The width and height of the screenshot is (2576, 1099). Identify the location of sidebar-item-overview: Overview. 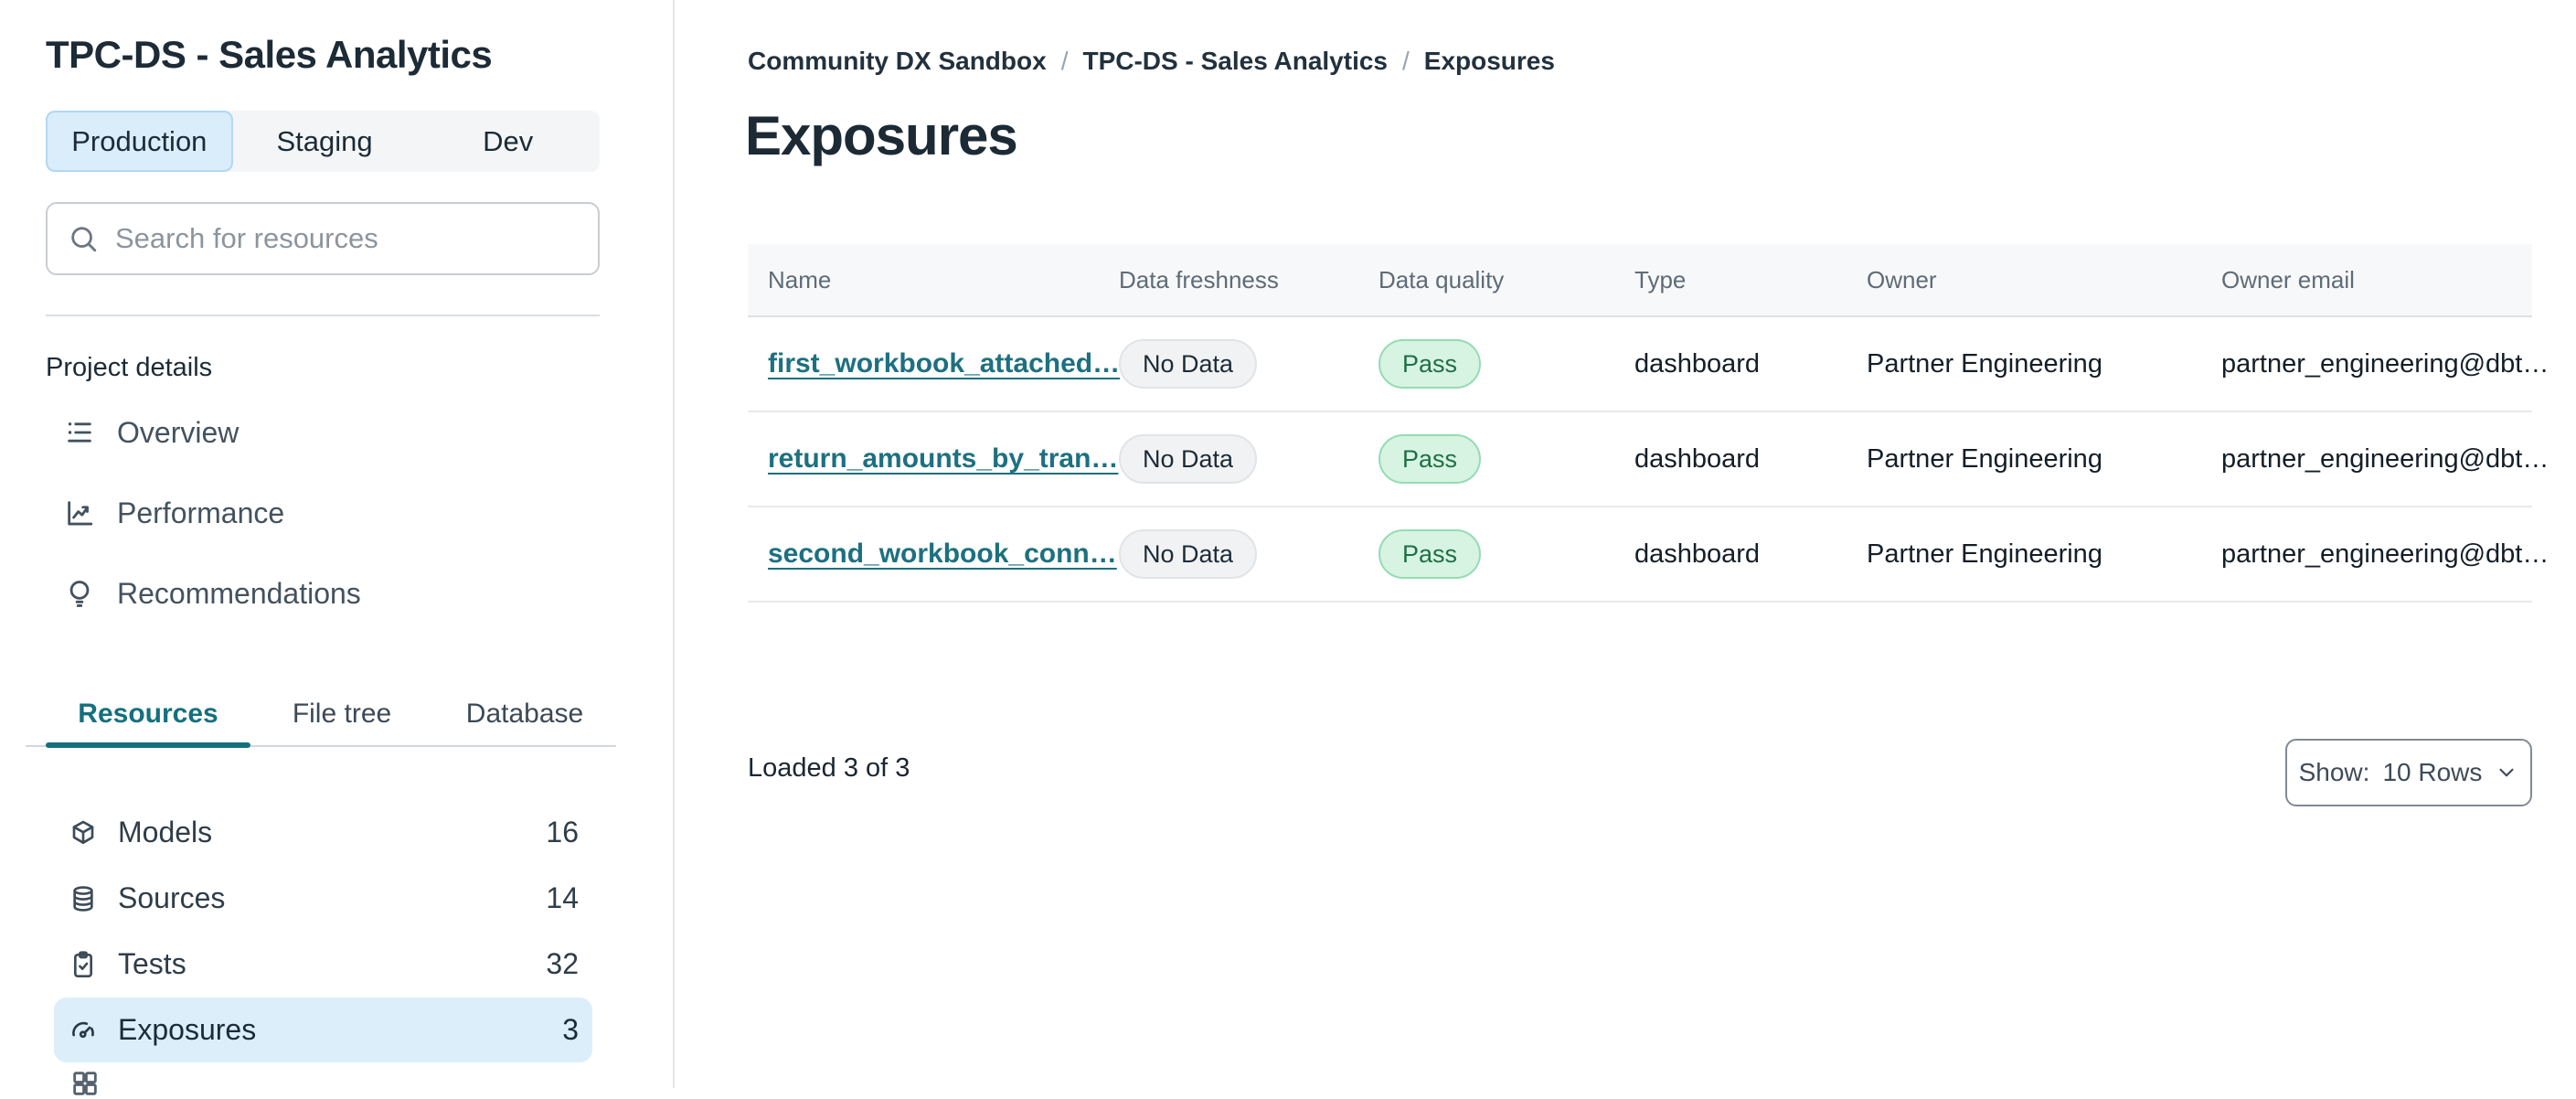
(323, 432).